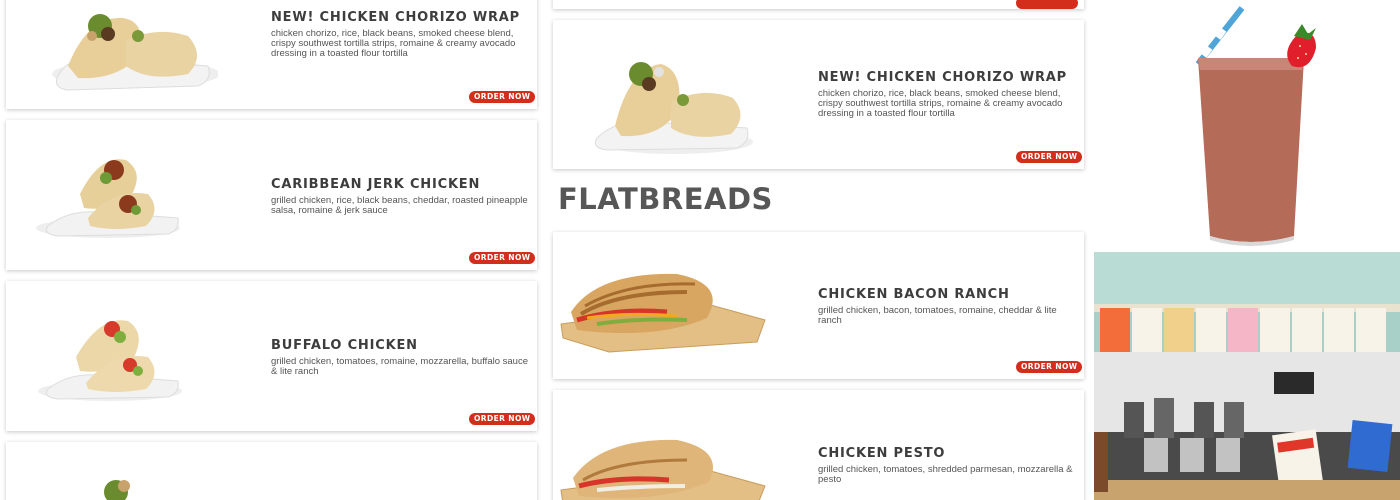 Image resolution: width=1400 pixels, height=500 pixels. What do you see at coordinates (271, 471) in the screenshot?
I see `menu-card-partial` at bounding box center [271, 471].